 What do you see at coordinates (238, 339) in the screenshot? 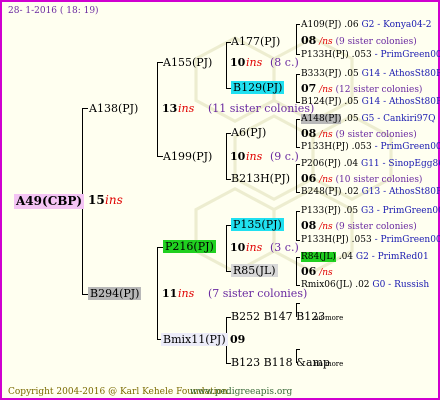
I see `g2-bmix11-year: 09` at bounding box center [238, 339].